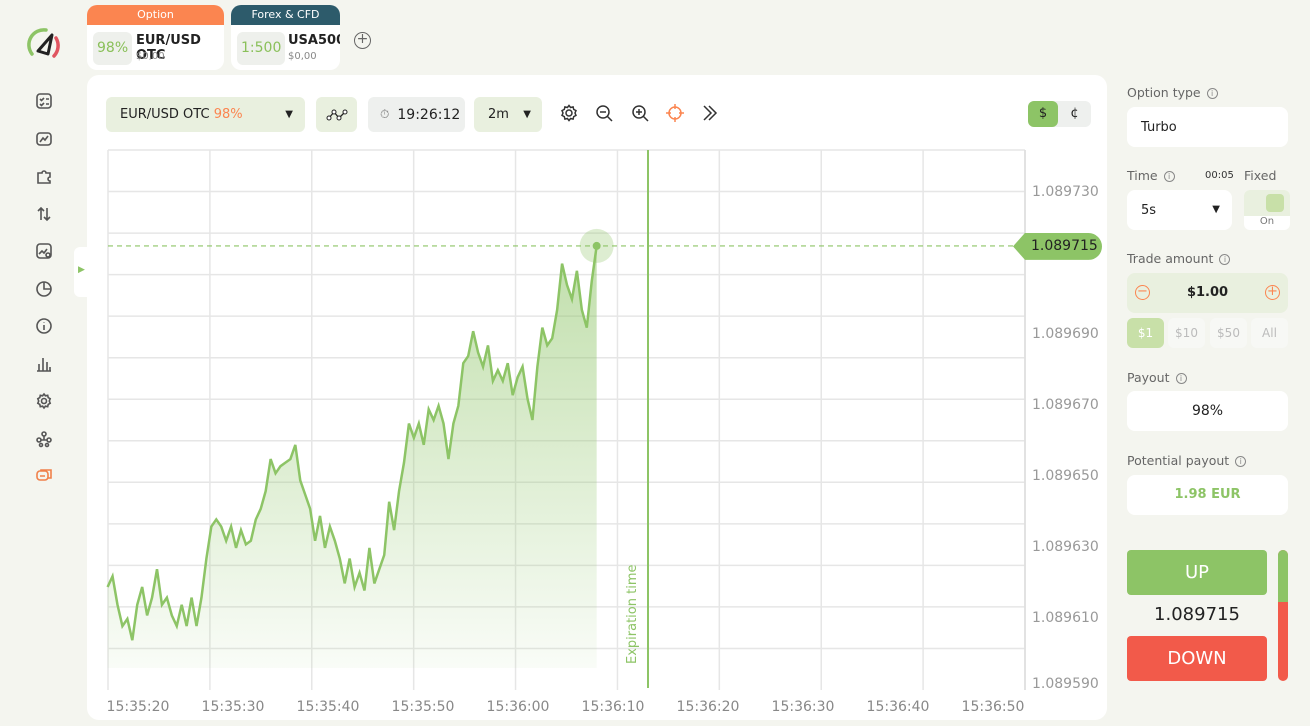  Describe the element at coordinates (1283, 576) in the screenshot. I see `sentiment-up-fill` at that location.